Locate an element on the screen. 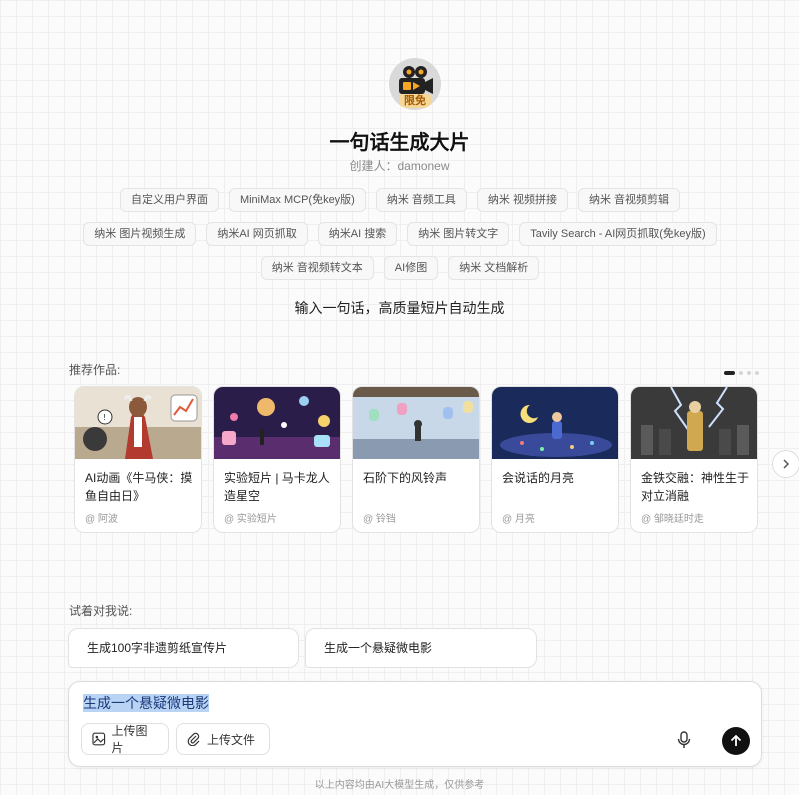 The image size is (799, 795). work-card: 实验短片 | 马卡龙人造星空 @ 实验短片 is located at coordinates (277, 459).